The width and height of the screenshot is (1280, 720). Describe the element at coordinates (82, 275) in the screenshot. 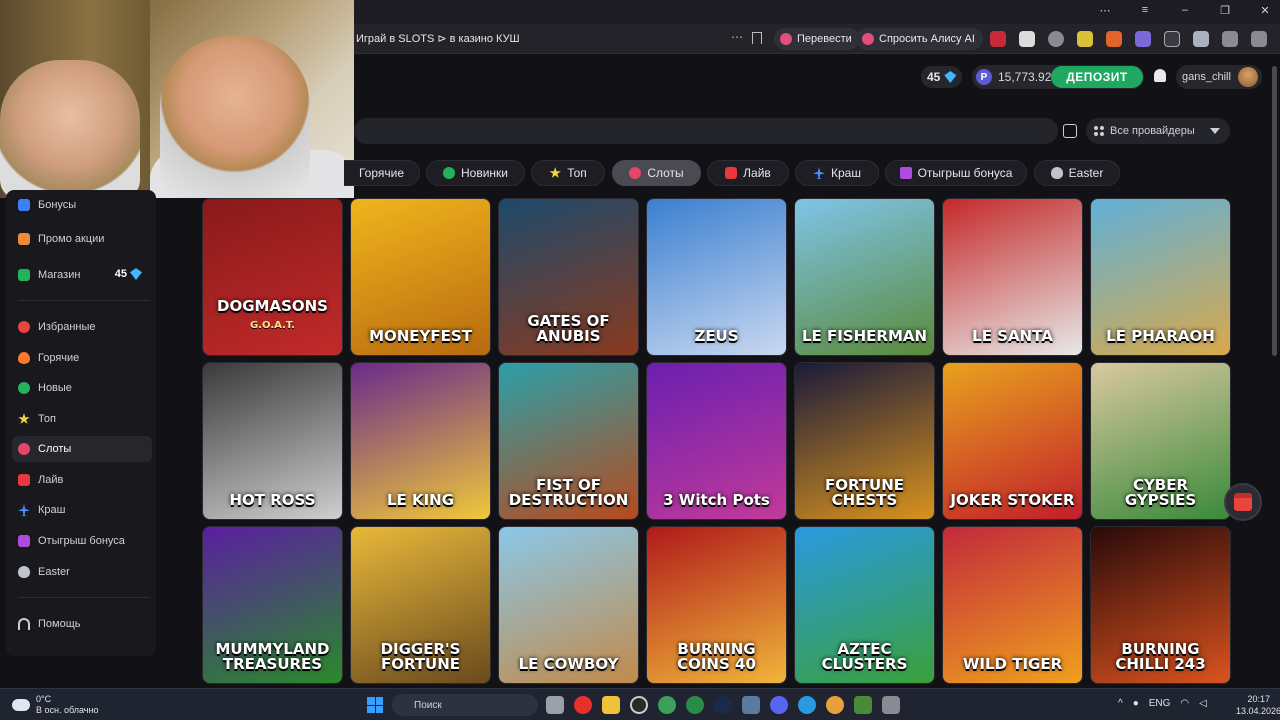

I see `sidebar-item-shop: Магазин 45` at that location.